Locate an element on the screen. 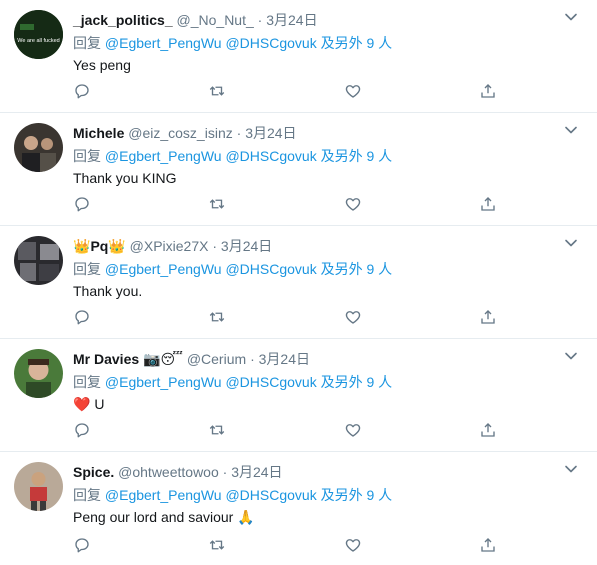 This screenshot has height=565, width=597. user-handle: @Cerium is located at coordinates (216, 359).